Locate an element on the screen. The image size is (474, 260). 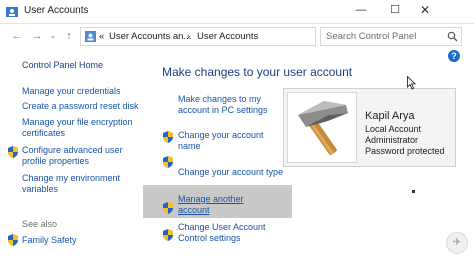
hammer-icon is located at coordinates (323, 128).